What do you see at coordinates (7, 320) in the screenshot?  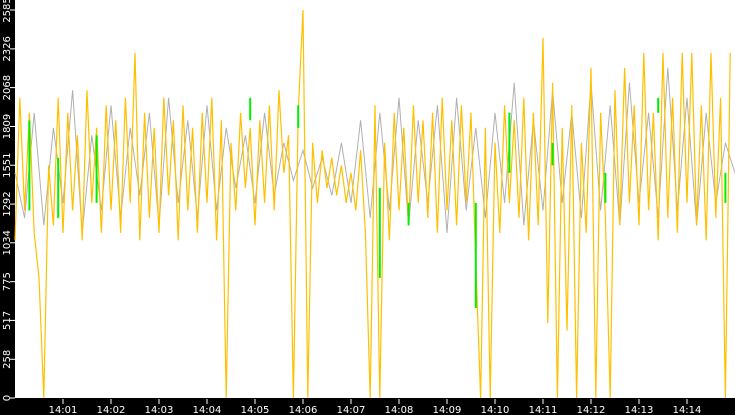 I see `y-tick-label: 517` at bounding box center [7, 320].